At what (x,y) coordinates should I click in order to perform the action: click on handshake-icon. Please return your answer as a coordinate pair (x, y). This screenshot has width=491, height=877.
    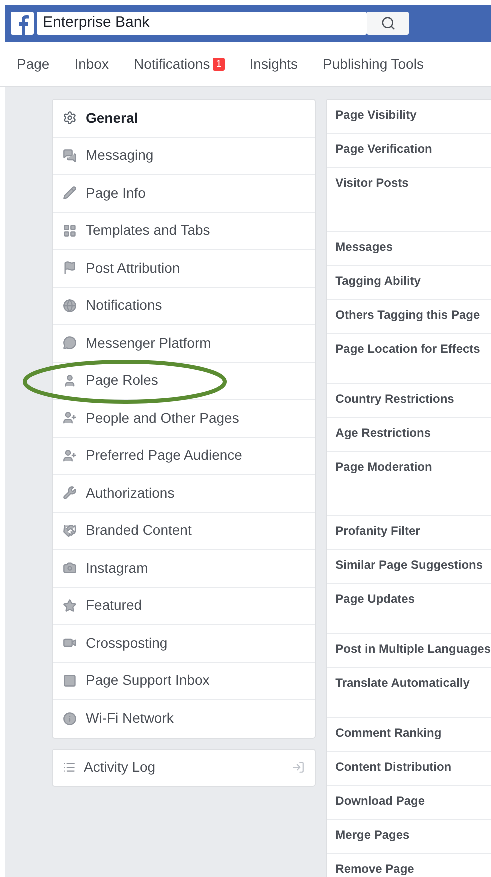
    Looking at the image, I should click on (70, 531).